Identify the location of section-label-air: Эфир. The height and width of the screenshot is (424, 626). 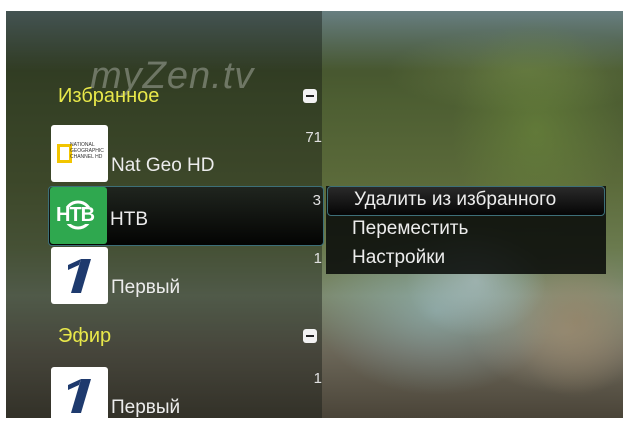
(85, 336).